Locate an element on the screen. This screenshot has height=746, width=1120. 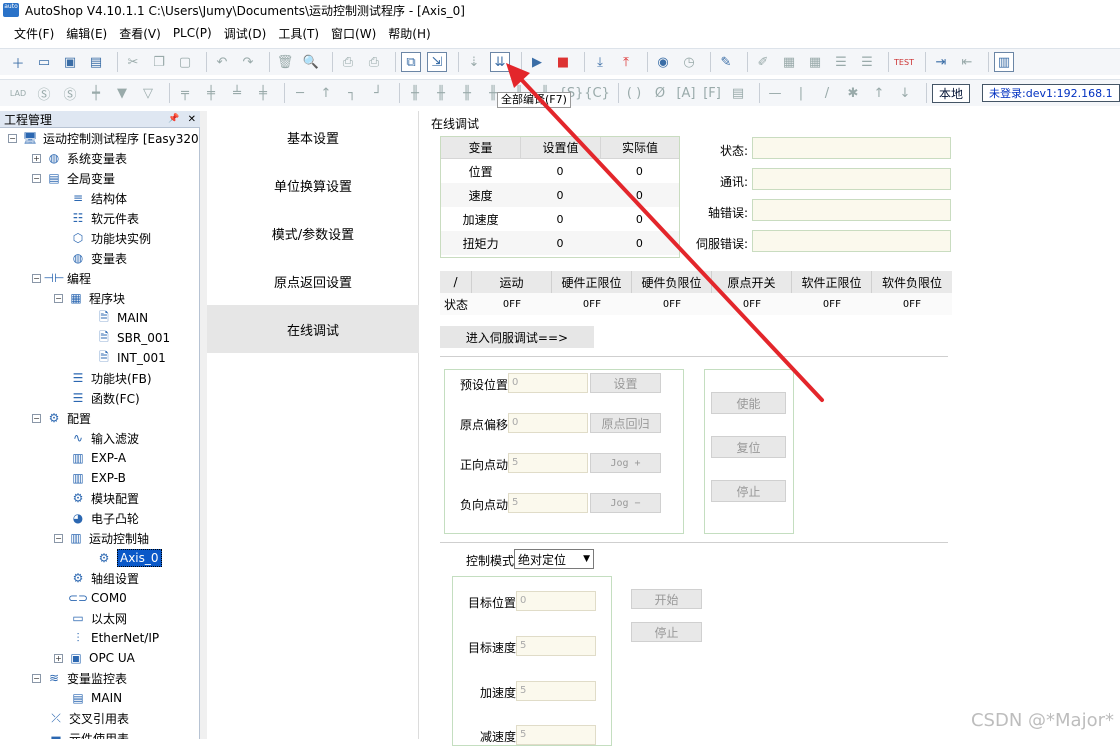
watermark: CSDN @*Major* is located at coordinates (1042, 720).